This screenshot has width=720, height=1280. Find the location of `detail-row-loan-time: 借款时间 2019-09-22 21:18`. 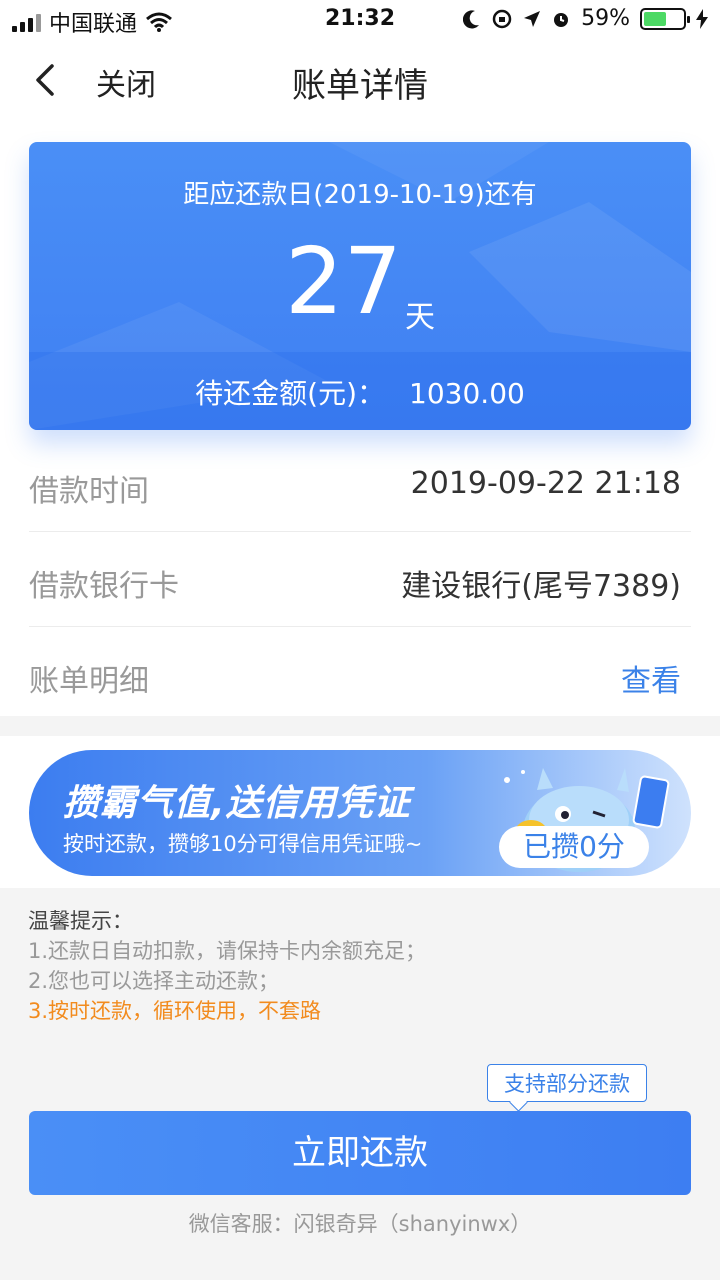

detail-row-loan-time: 借款时间 2019-09-22 21:18 is located at coordinates (360, 484).